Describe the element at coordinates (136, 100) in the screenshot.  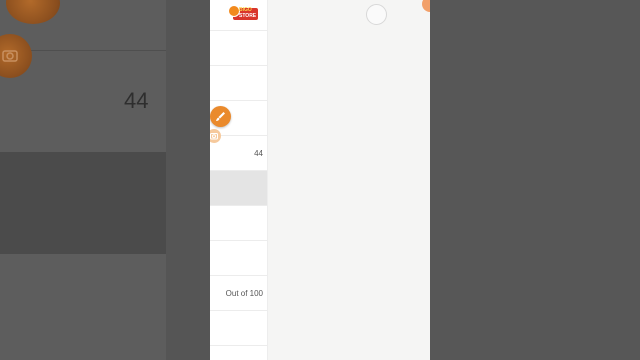
I see `blurred-value: 44` at that location.